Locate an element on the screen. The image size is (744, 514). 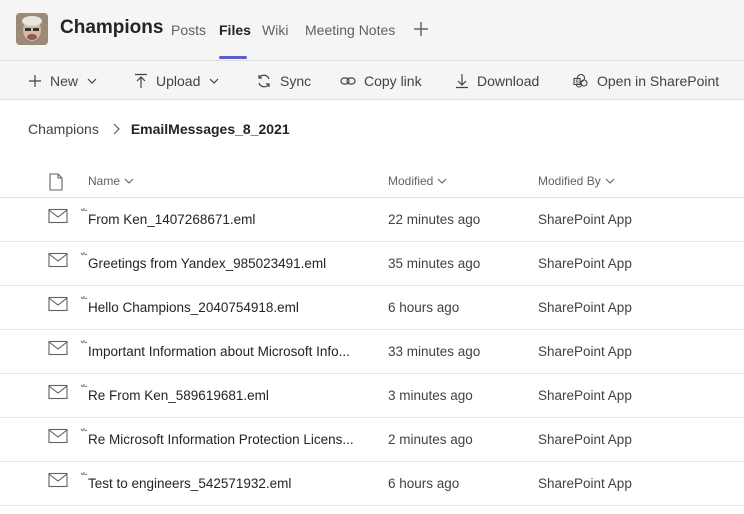
avatar-image is located at coordinates (32, 29).